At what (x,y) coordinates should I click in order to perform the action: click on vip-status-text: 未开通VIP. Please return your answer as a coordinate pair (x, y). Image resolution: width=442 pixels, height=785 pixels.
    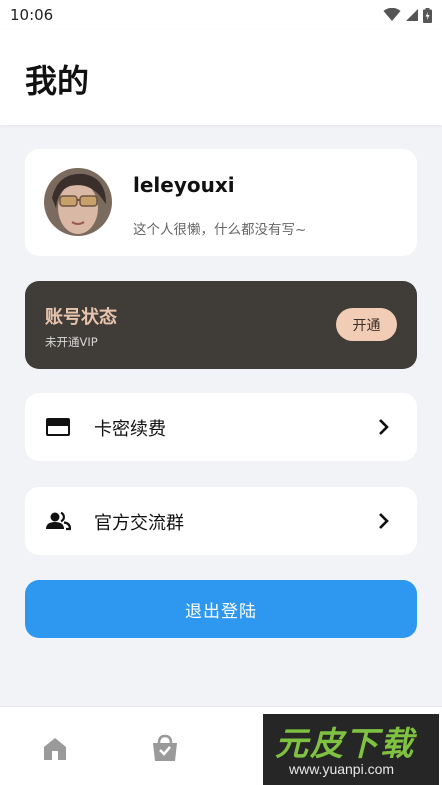
    Looking at the image, I should click on (71, 342).